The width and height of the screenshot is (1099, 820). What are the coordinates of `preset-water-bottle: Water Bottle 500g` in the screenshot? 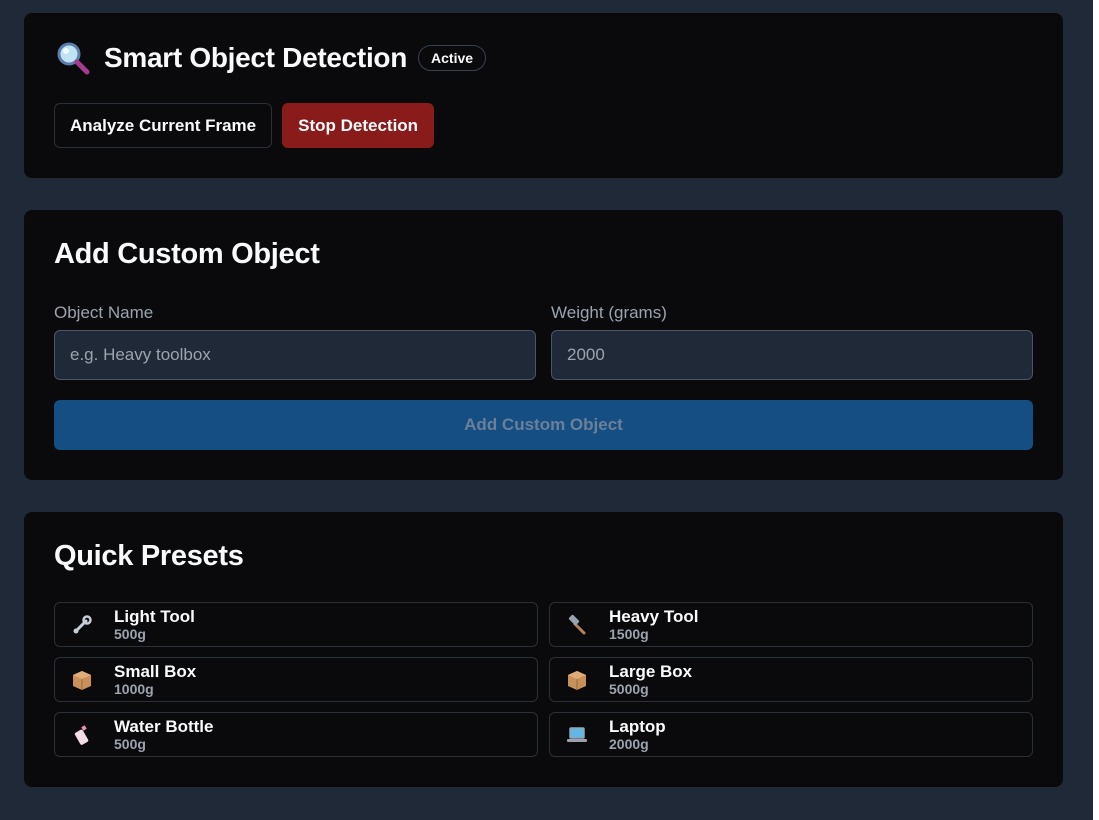 It's located at (296, 734).